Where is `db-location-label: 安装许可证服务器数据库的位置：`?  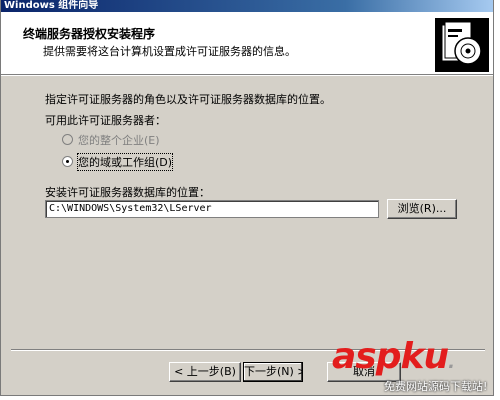 db-location-label: 安装许可证服务器数据库的位置： is located at coordinates (127, 192).